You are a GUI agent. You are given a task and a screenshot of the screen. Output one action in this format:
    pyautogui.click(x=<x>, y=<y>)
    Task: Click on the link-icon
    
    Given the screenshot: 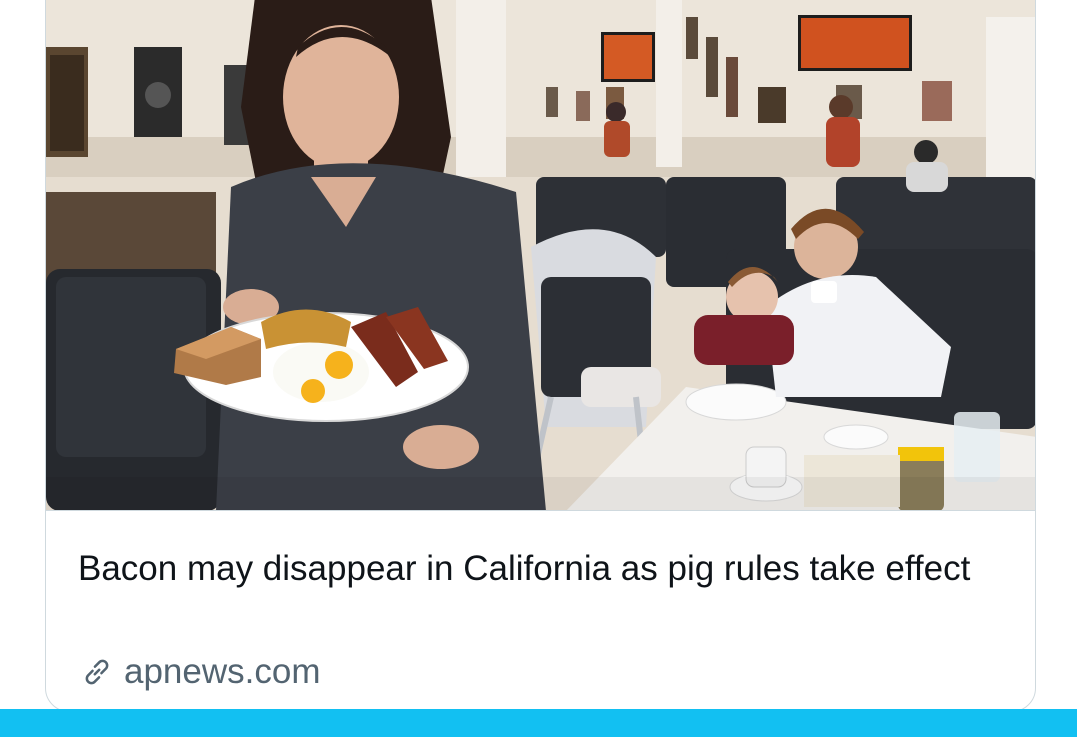 What is the action you would take?
    pyautogui.click(x=97, y=672)
    